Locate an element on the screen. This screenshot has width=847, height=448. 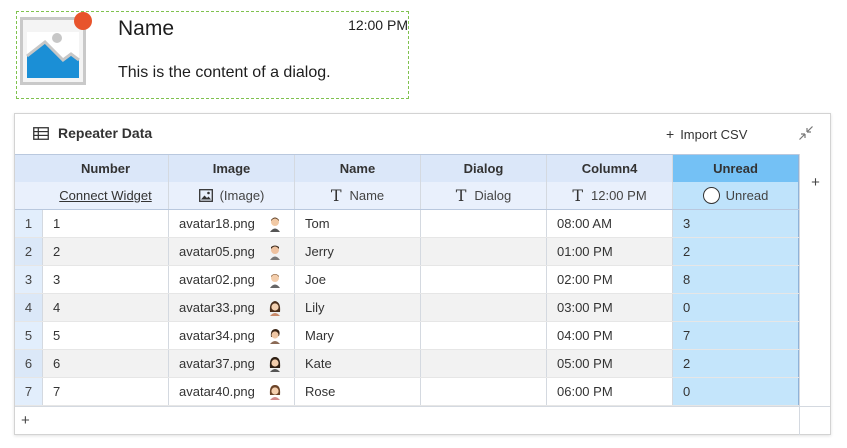
table-row: 6 6 avatar37.png Kate 05:00 PM 2 is located at coordinates (407, 364).